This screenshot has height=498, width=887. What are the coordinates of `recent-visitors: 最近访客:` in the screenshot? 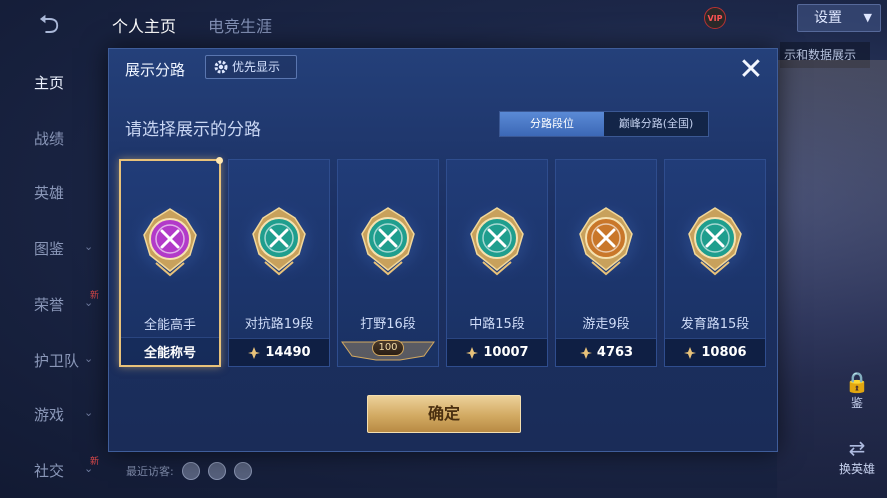 It's located at (189, 471).